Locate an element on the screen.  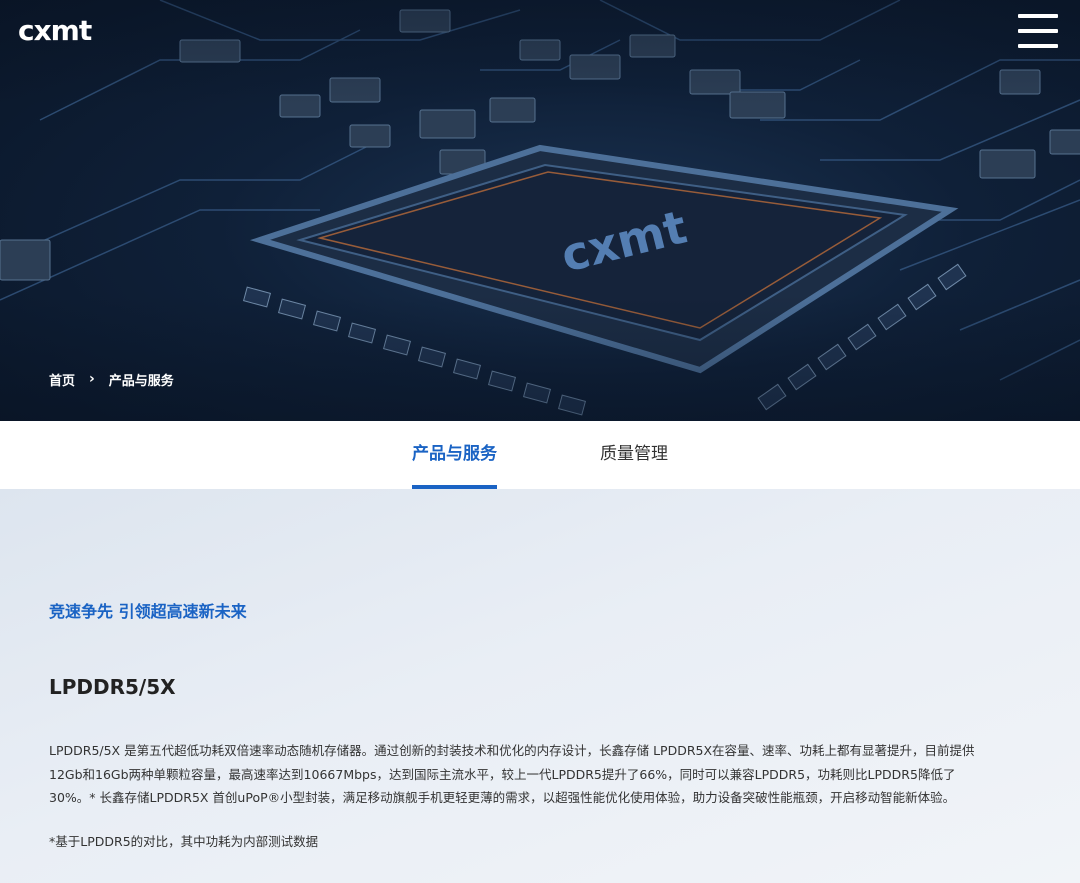
chevron-right-icon: › is located at coordinates (92, 379).